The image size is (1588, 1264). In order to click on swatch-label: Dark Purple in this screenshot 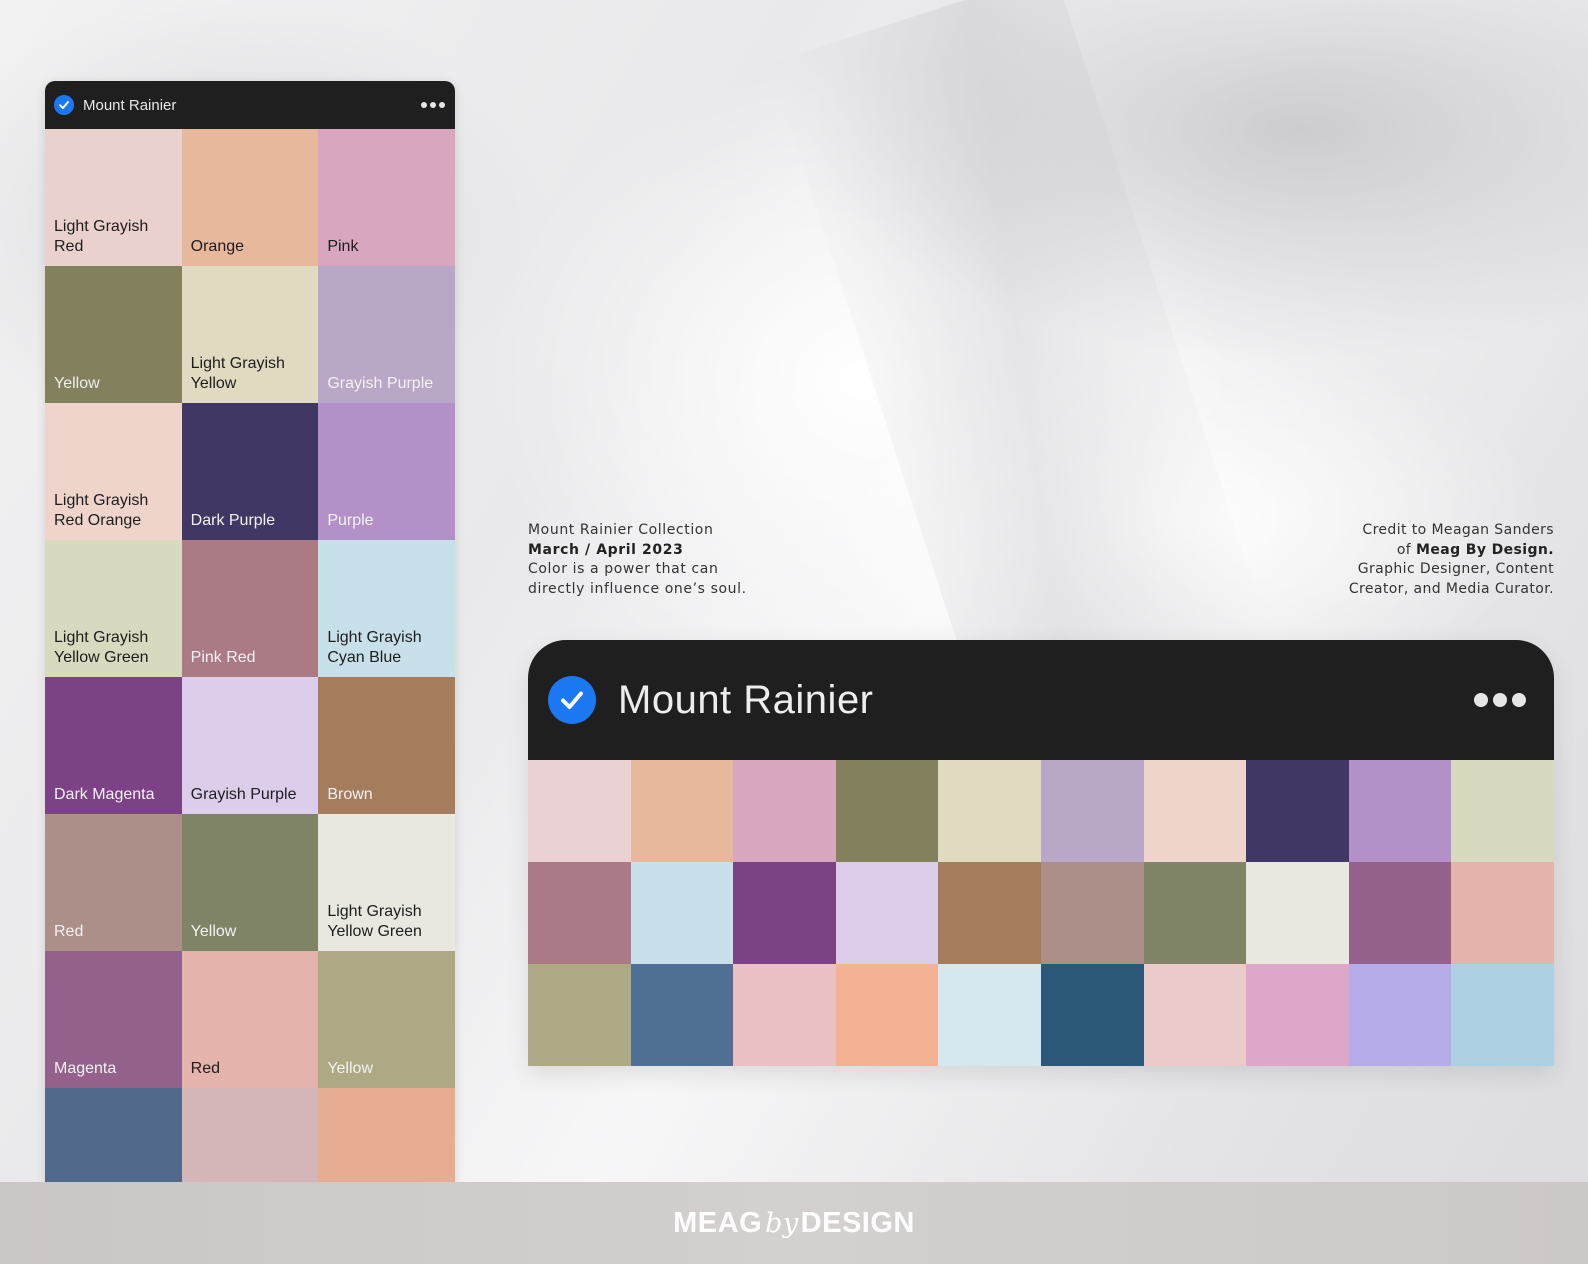, I will do `click(233, 520)`.